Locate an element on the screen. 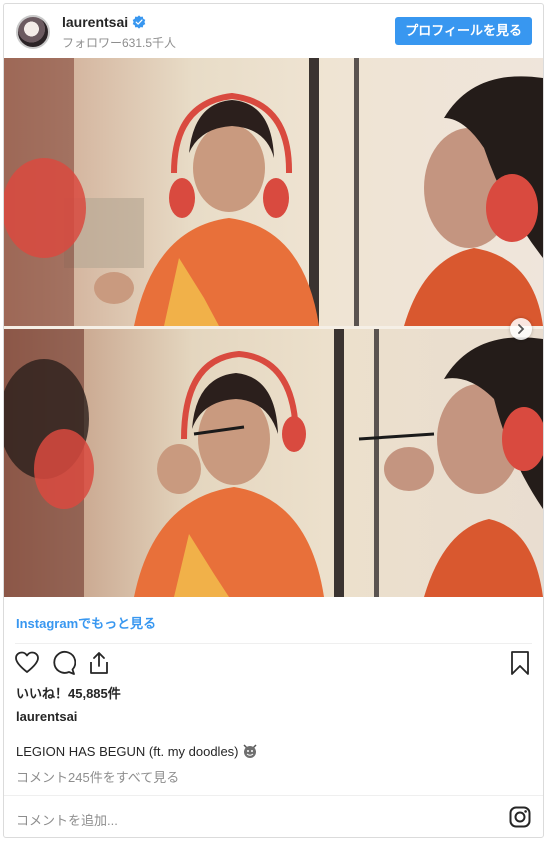  view-more-on-instagram-link: Instagramでもっと見る is located at coordinates (86, 622).